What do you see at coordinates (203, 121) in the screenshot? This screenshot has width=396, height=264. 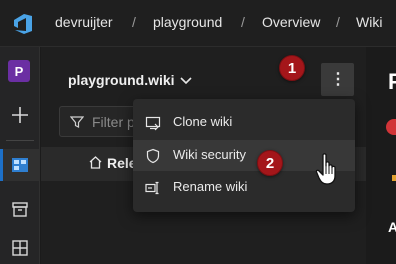 I see `menu-item-label: Clone wiki` at bounding box center [203, 121].